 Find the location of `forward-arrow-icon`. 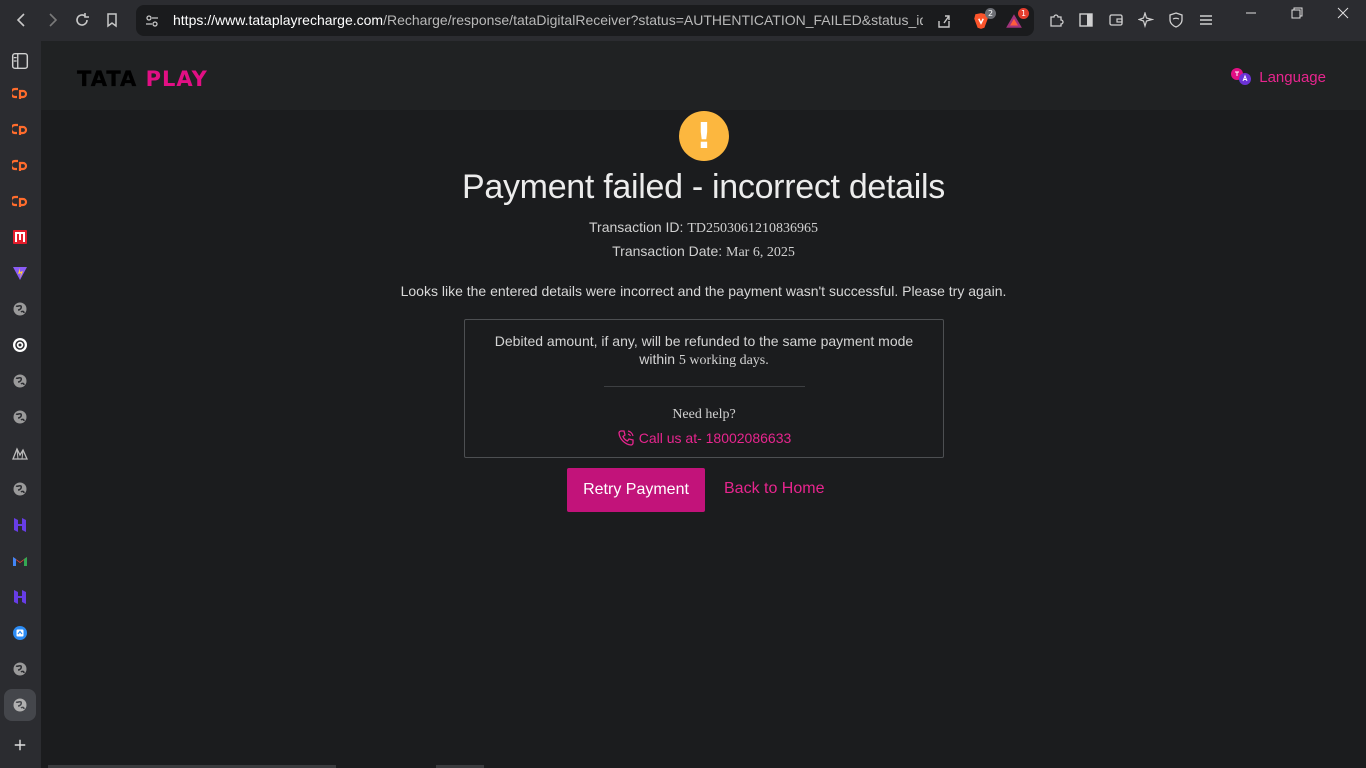

forward-arrow-icon is located at coordinates (53, 20).